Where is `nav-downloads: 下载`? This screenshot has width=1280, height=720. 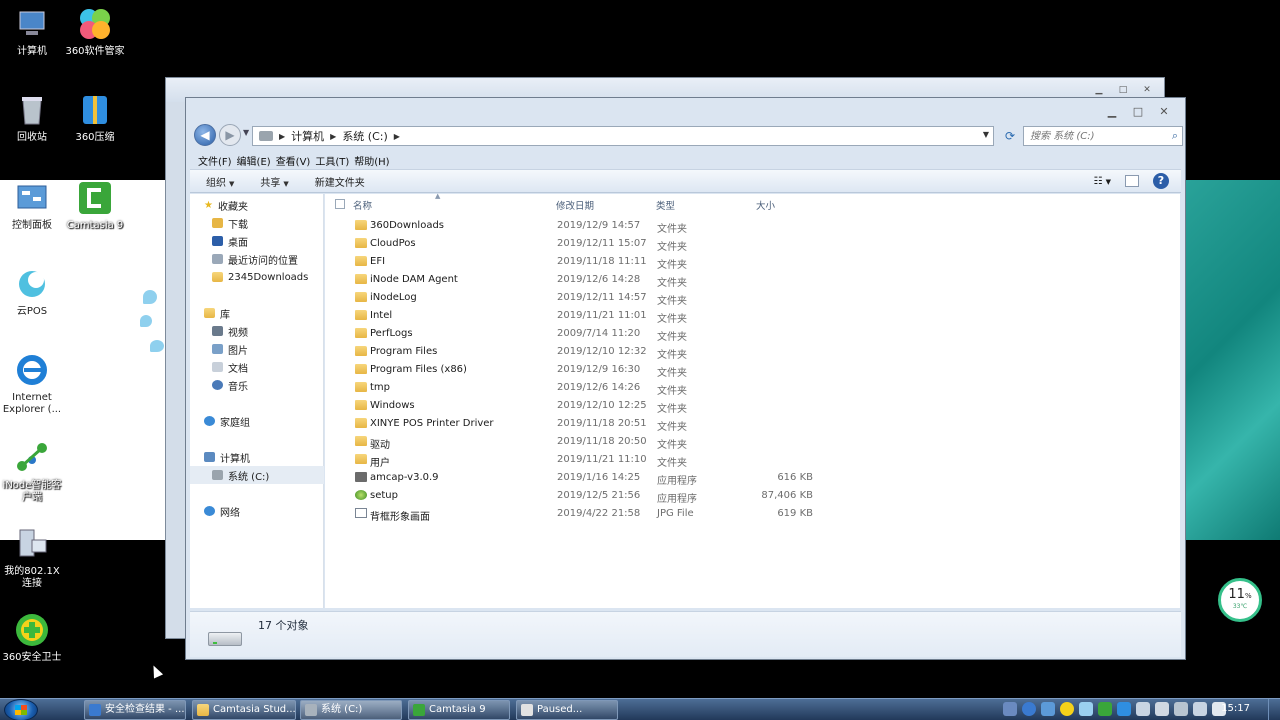
nav-downloads: 下载 is located at coordinates (257, 223).